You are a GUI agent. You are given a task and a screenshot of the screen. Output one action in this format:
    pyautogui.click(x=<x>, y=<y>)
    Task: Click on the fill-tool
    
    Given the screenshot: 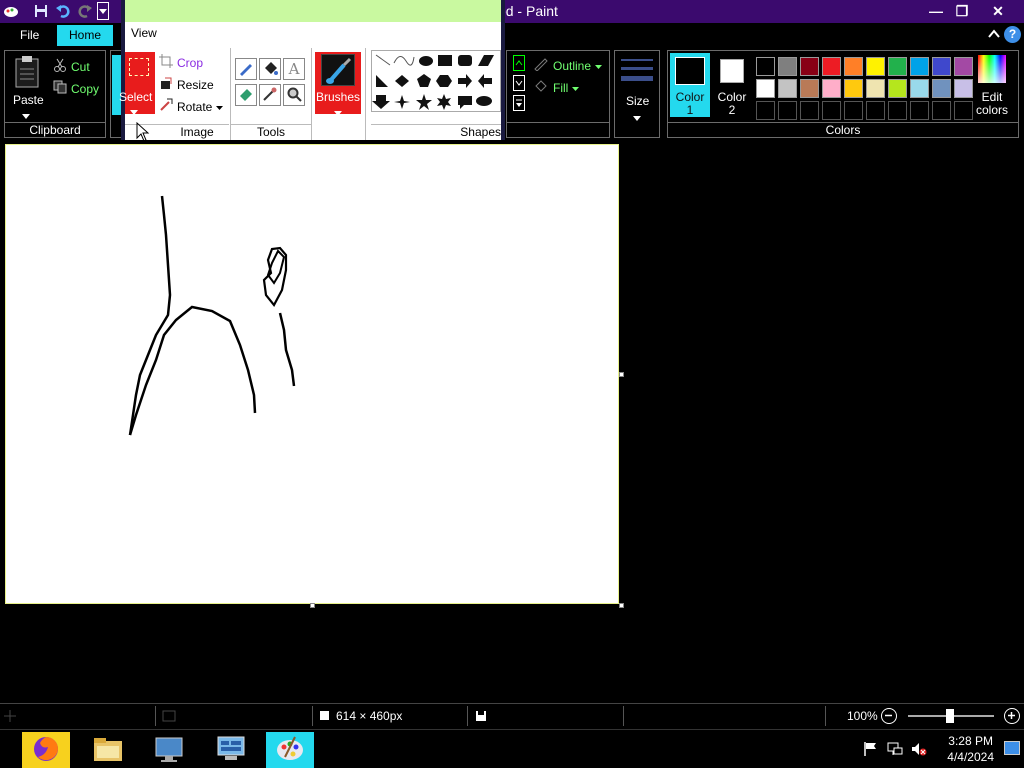 What is the action you would take?
    pyautogui.click(x=270, y=69)
    